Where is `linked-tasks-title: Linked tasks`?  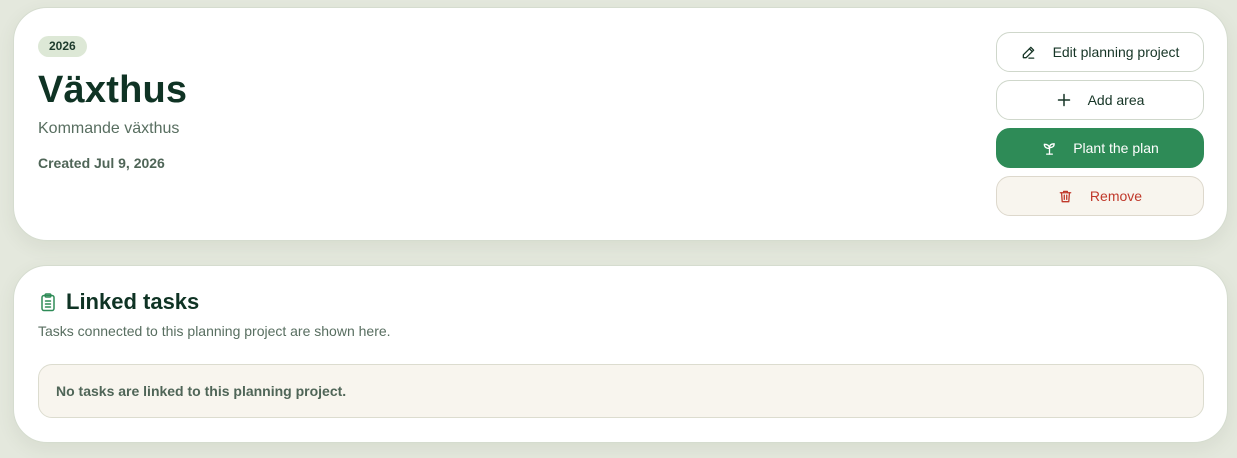
linked-tasks-title: Linked tasks is located at coordinates (133, 301).